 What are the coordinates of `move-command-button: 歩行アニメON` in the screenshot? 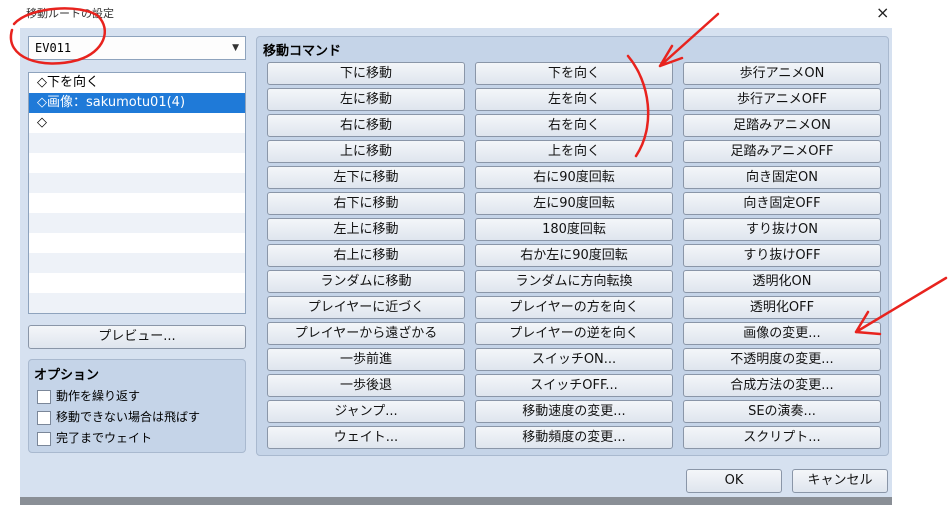 It's located at (782, 73).